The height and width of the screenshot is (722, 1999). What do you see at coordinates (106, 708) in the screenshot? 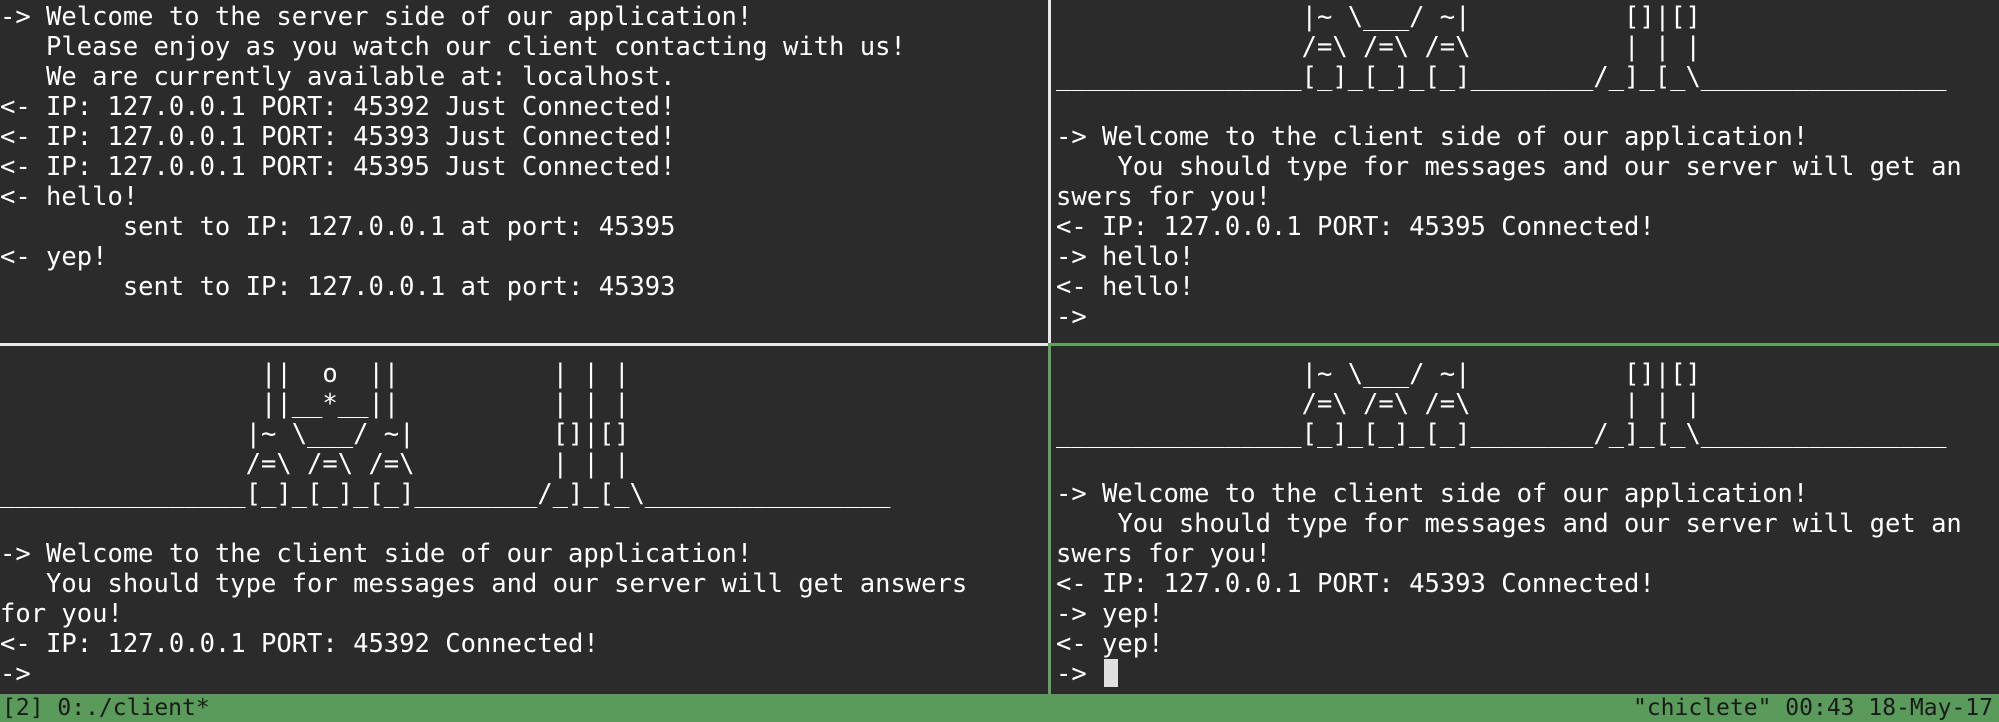
I see `window-list: [2] 0:./client*` at bounding box center [106, 708].